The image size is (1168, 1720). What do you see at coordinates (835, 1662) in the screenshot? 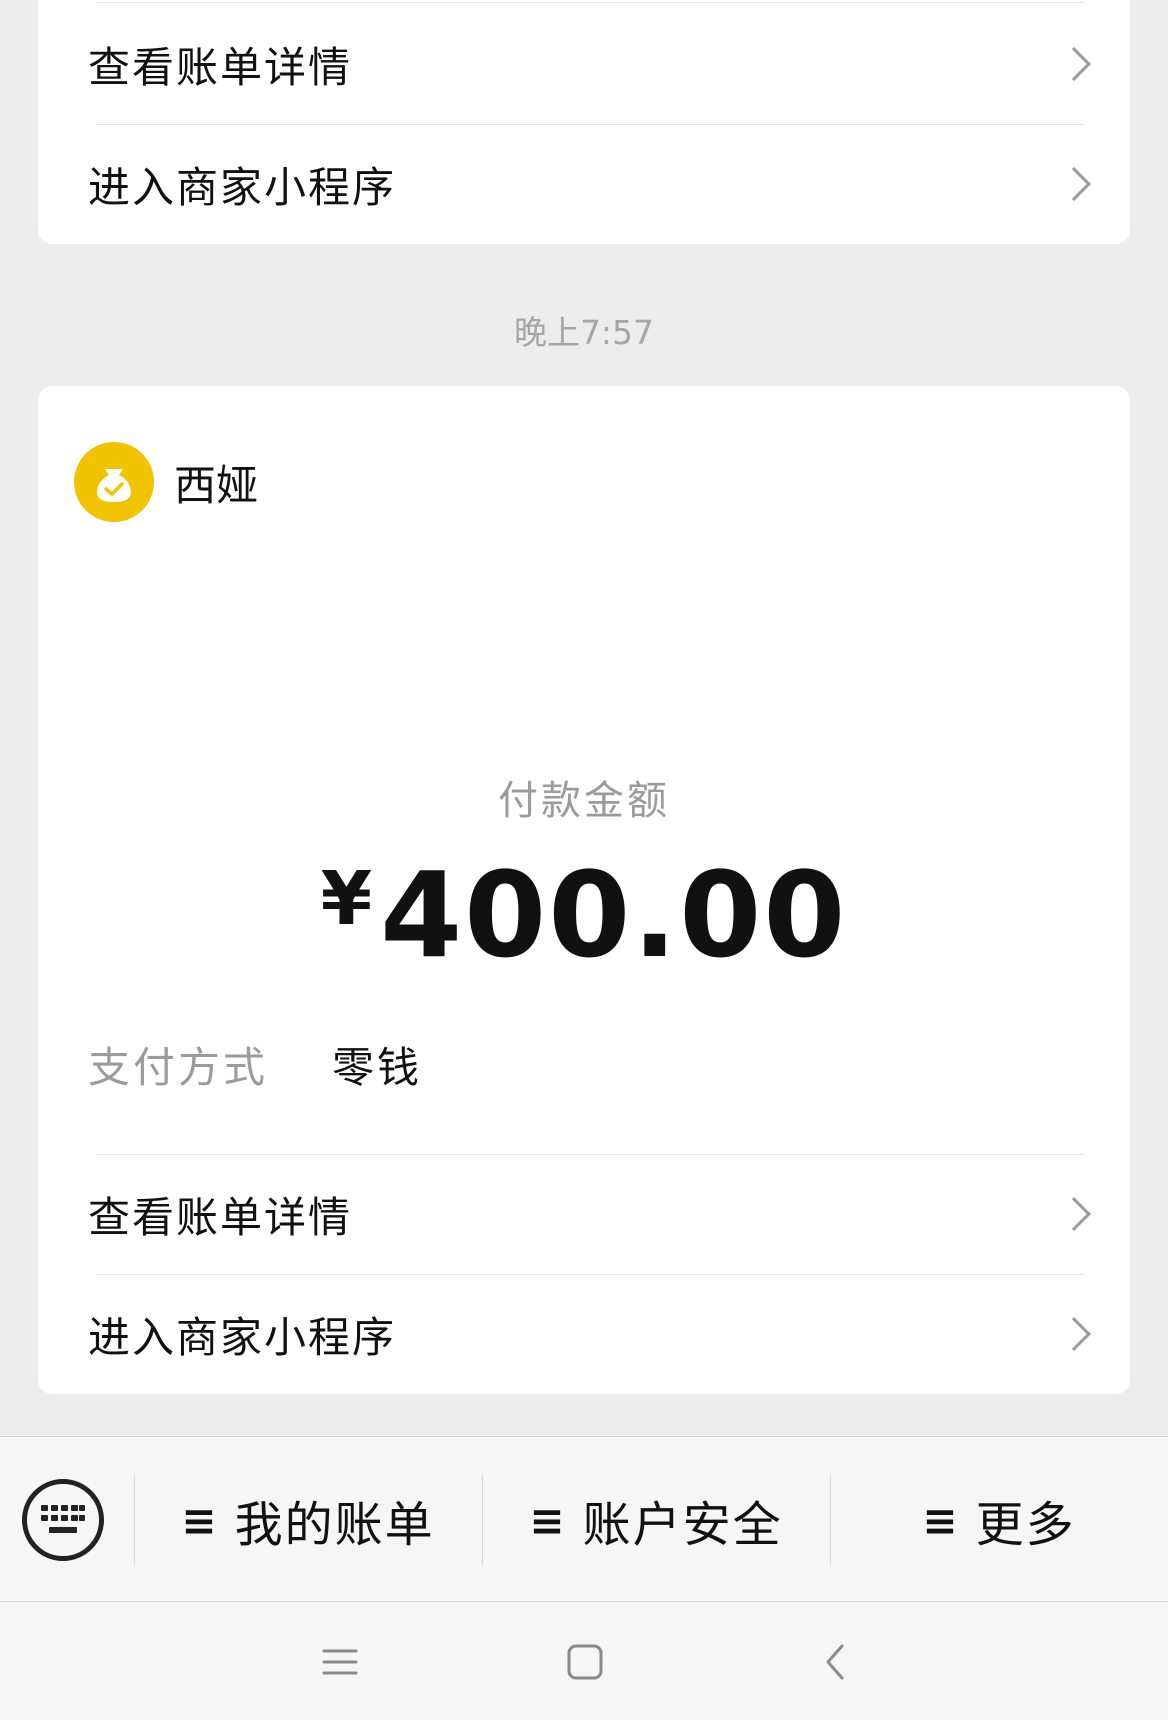
I see `back-icon` at bounding box center [835, 1662].